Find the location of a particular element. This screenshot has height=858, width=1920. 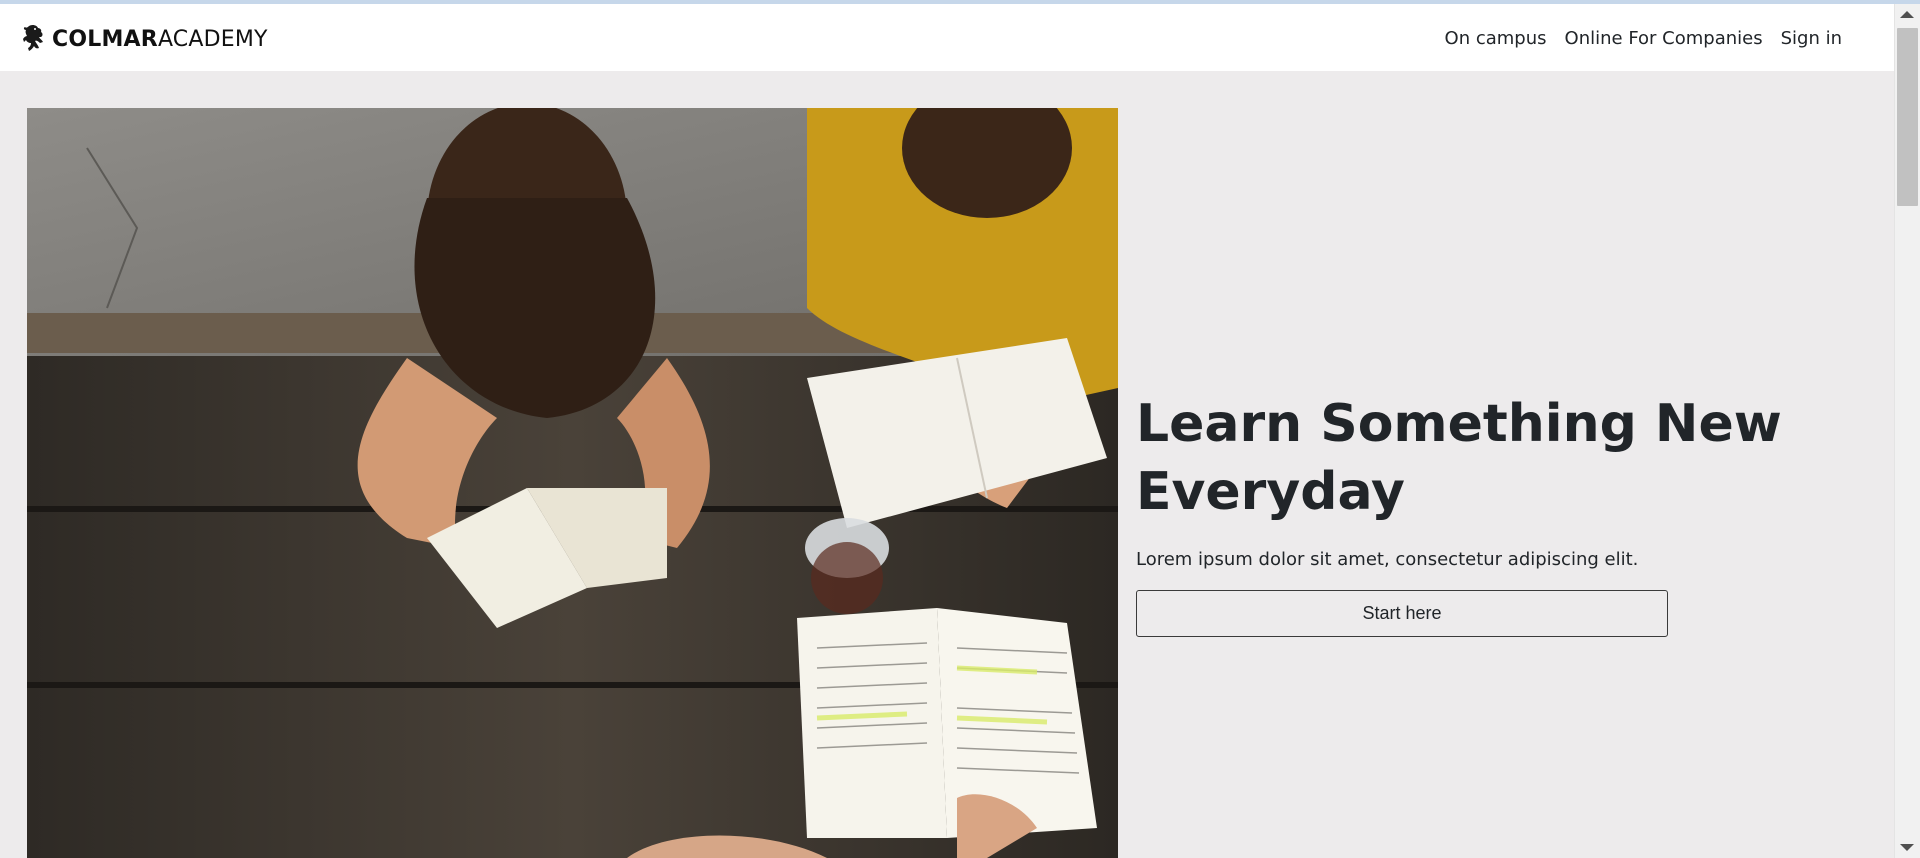

nav-links: On campus Online For Companies Sign in is located at coordinates (1643, 39).